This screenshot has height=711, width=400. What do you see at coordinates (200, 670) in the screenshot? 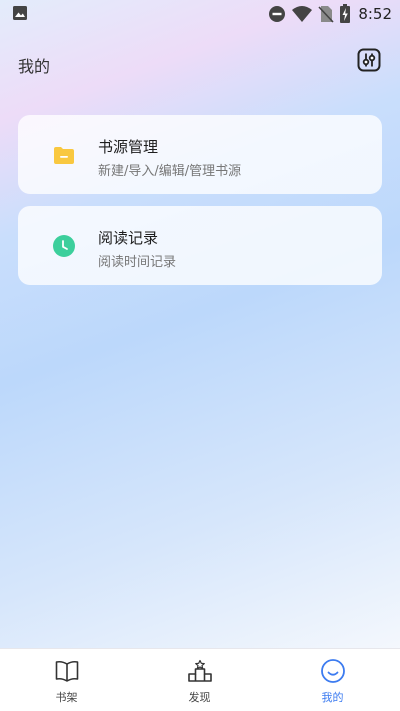
I see `podium-icon` at bounding box center [200, 670].